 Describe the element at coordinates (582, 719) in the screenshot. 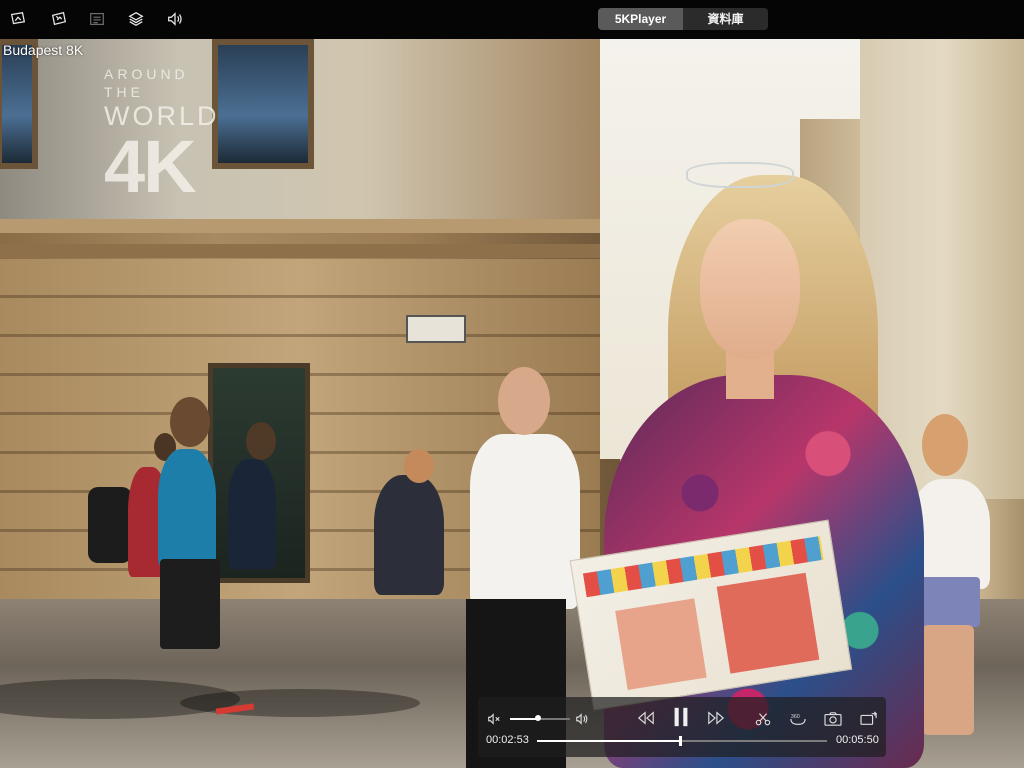

I see `volume-icon` at that location.